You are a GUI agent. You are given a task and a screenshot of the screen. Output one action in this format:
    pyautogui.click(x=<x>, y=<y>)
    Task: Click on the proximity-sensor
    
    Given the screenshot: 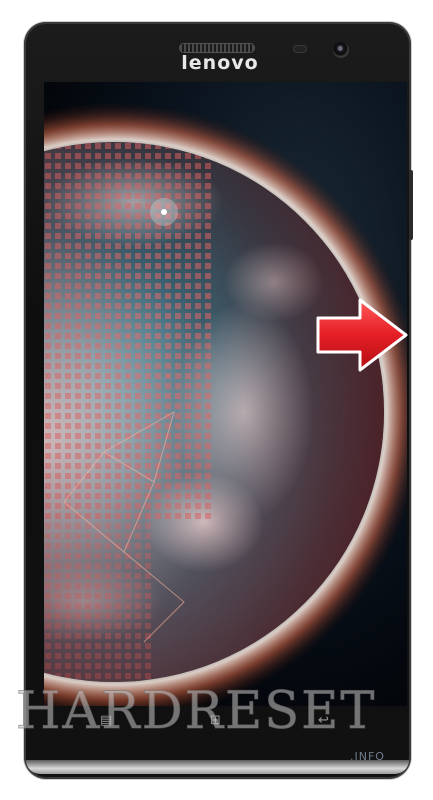 What is the action you would take?
    pyautogui.click(x=300, y=49)
    